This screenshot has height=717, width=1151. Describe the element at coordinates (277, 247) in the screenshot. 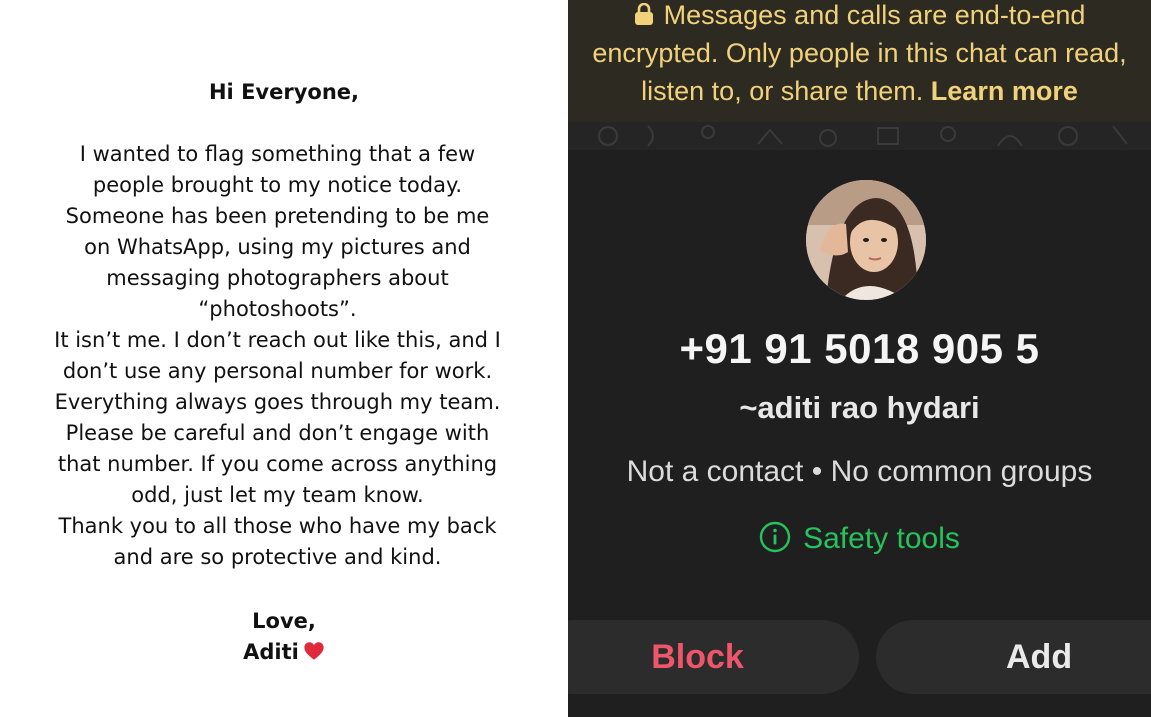

I see `note-line: on WhatsApp, using my pictures and` at that location.